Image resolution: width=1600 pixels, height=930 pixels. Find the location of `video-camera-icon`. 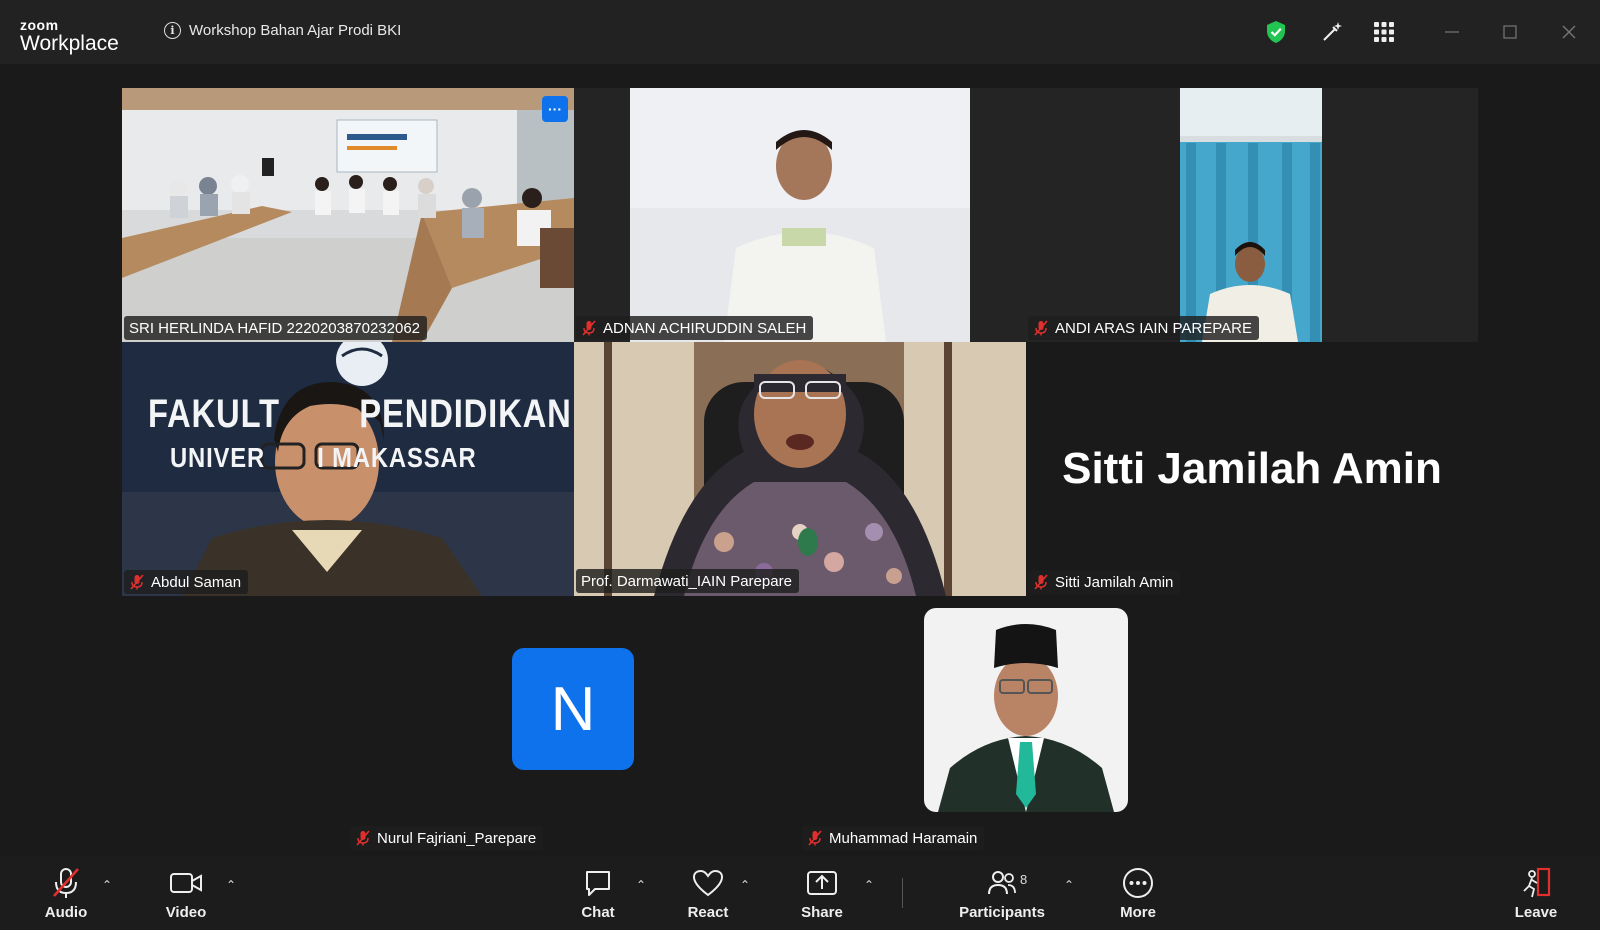

video-camera-icon is located at coordinates (186, 883).